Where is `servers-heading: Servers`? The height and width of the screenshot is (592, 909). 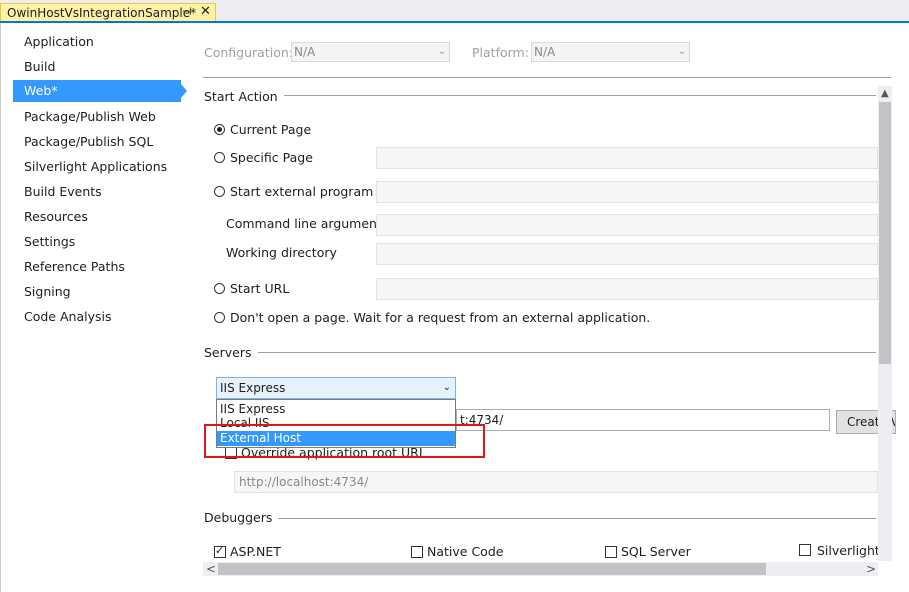
servers-heading: Servers is located at coordinates (231, 352).